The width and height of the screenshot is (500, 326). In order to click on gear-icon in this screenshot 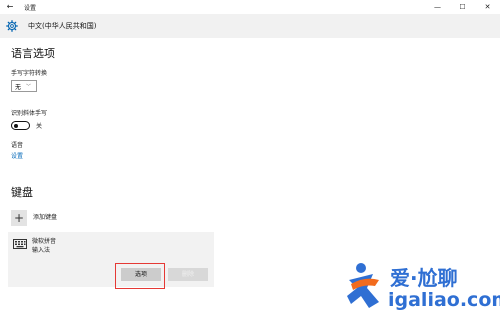, I will do `click(12, 26)`.